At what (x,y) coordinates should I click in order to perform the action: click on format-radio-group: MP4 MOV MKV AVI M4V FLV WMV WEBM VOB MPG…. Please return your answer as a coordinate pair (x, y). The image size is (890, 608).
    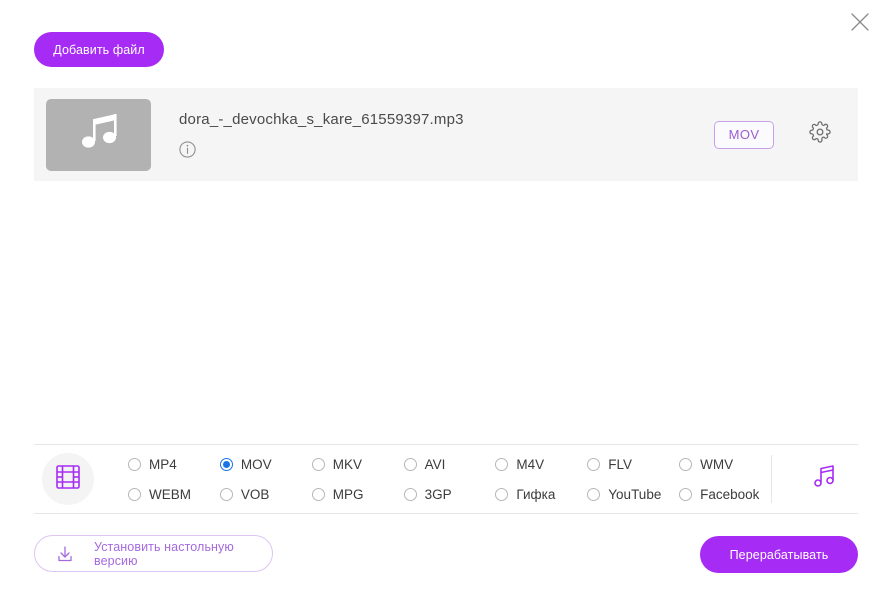
    Looking at the image, I should click on (449, 479).